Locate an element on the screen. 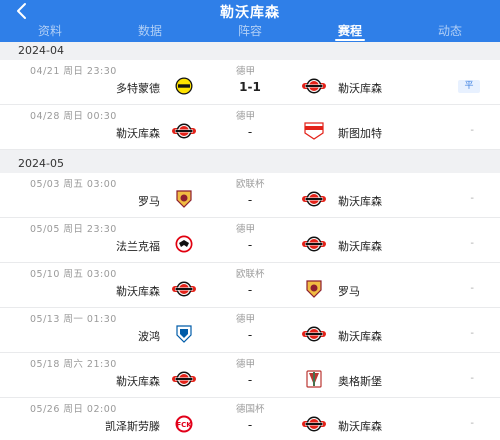  home-team-name: 罗马 is located at coordinates (149, 201).